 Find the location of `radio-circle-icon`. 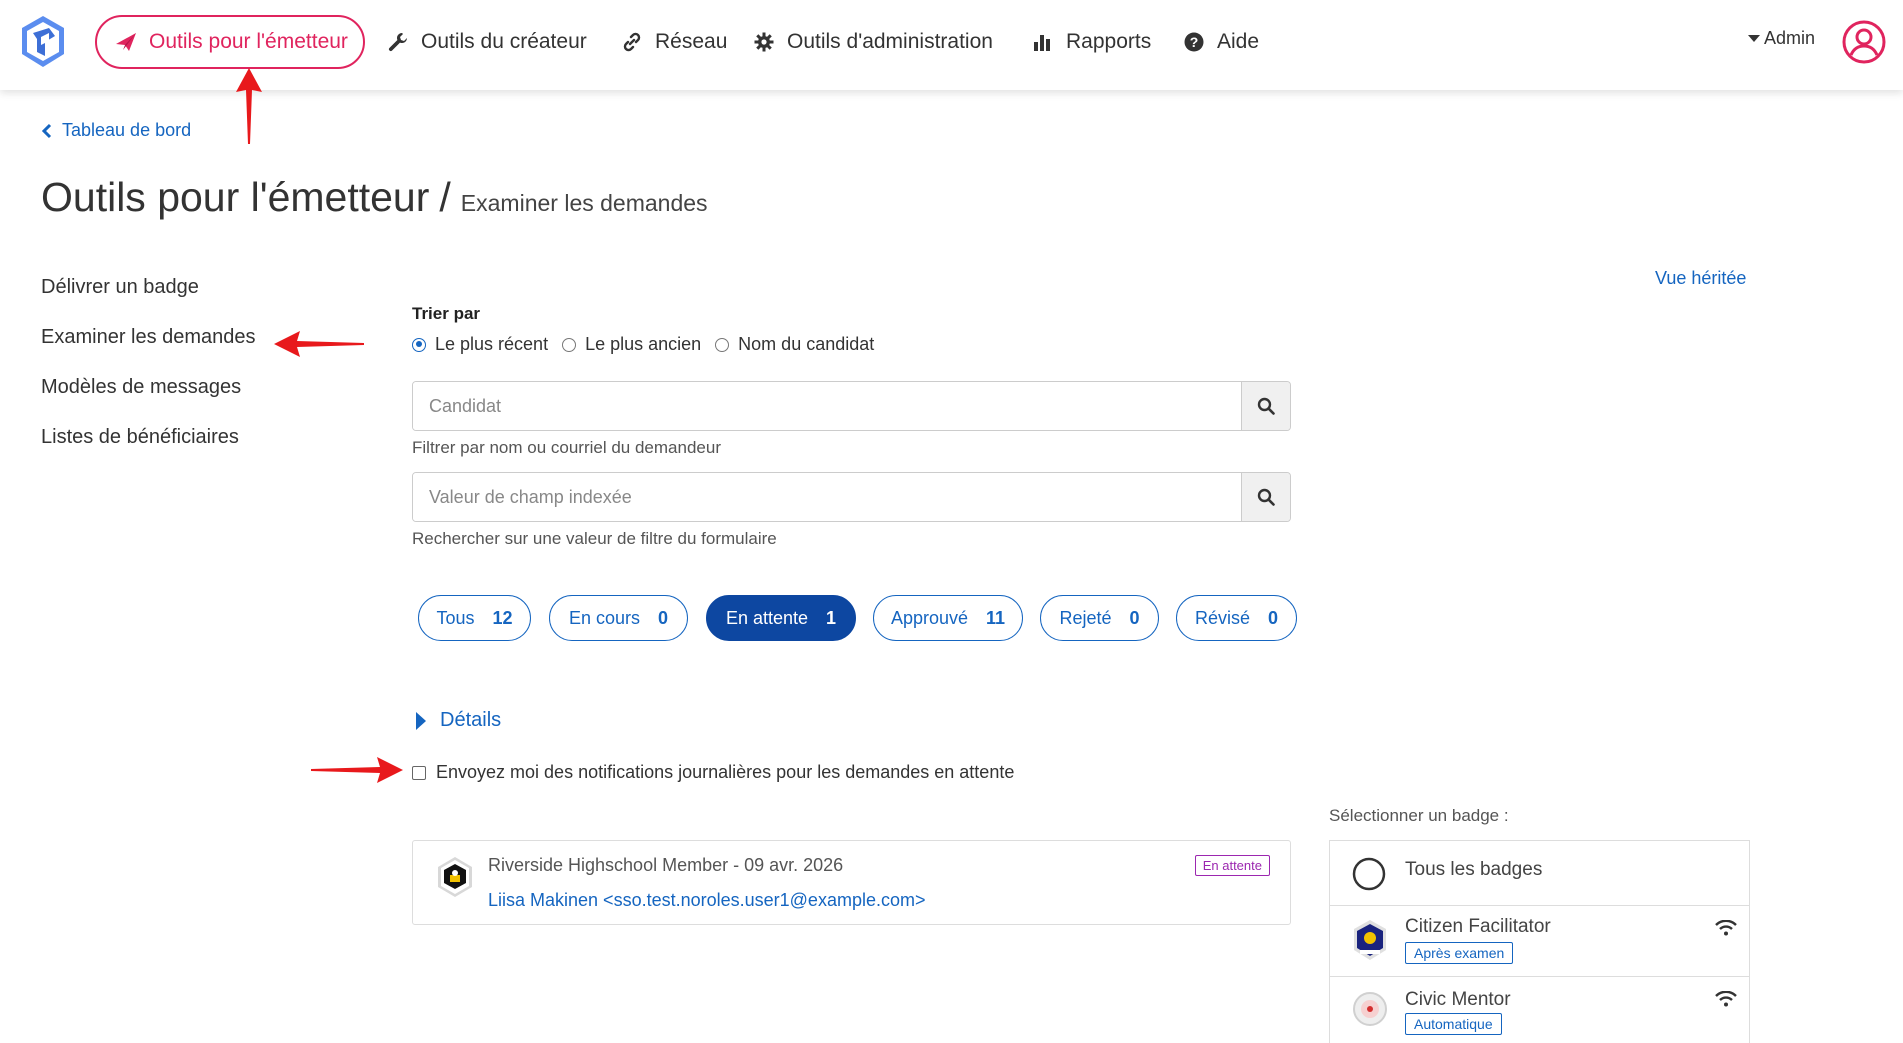

radio-circle-icon is located at coordinates (1369, 874).